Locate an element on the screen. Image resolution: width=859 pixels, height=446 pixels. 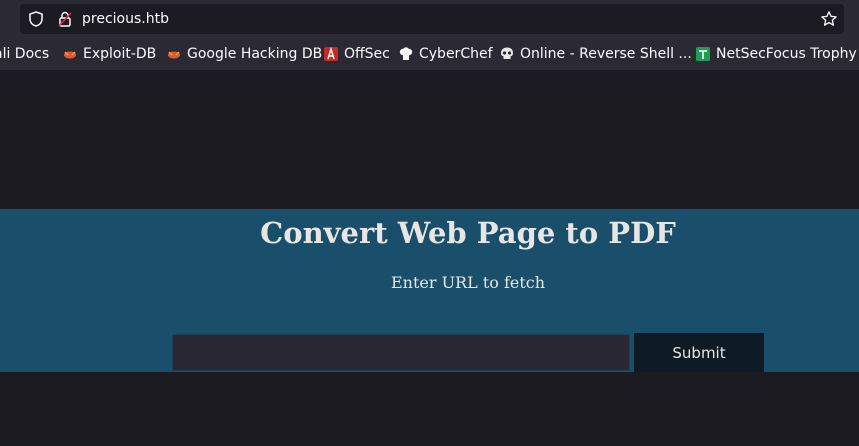
url-input is located at coordinates (401, 352).